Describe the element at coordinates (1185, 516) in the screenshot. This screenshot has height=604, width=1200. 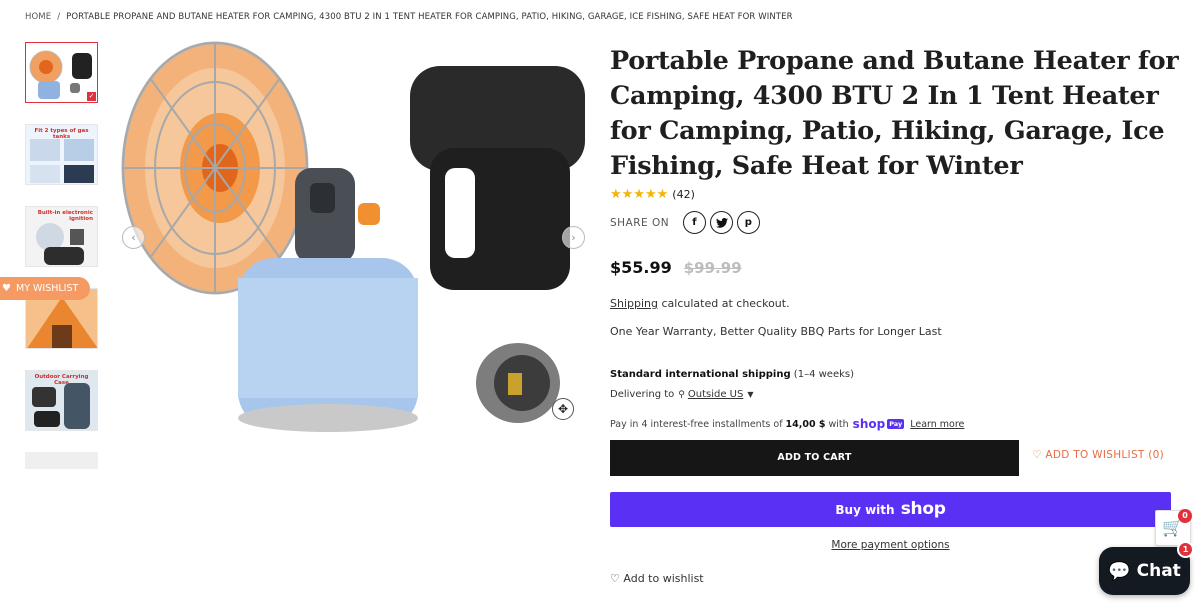
I see `cart-count-badge: 0` at that location.